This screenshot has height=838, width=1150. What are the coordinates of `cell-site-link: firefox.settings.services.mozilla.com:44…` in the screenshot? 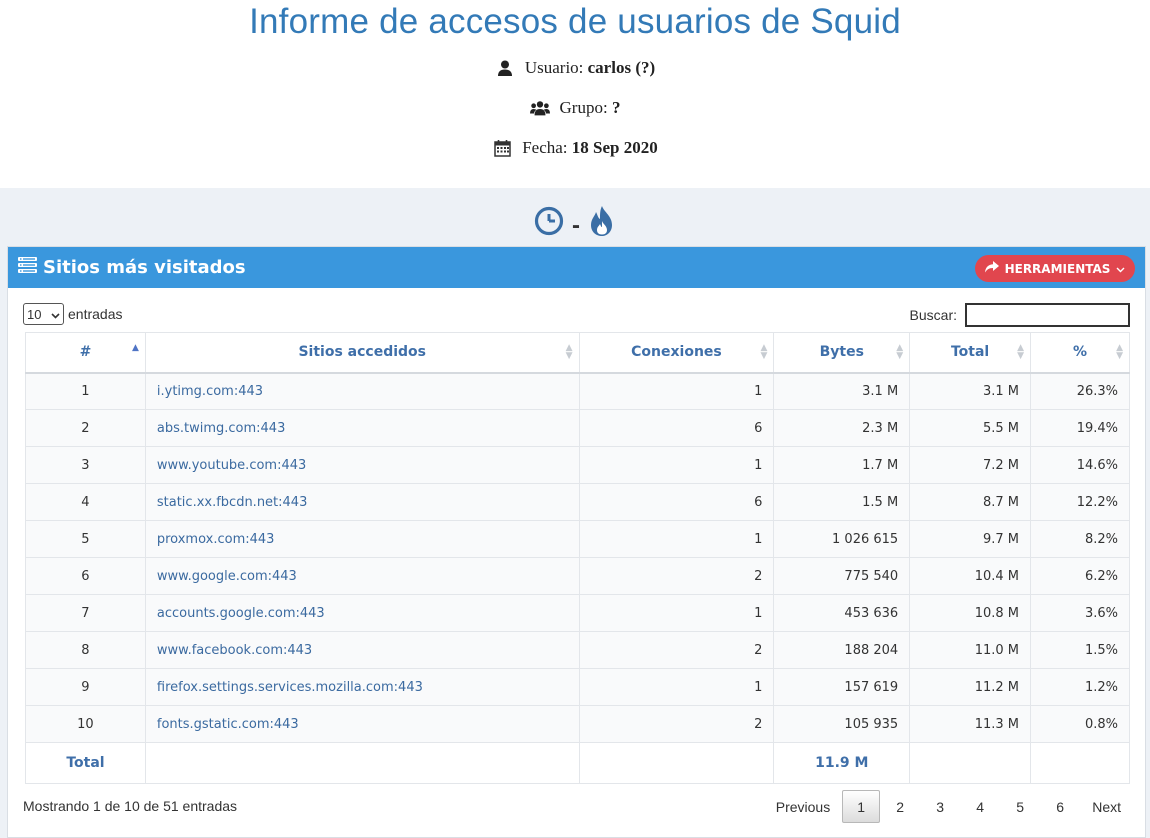 It's located at (362, 687).